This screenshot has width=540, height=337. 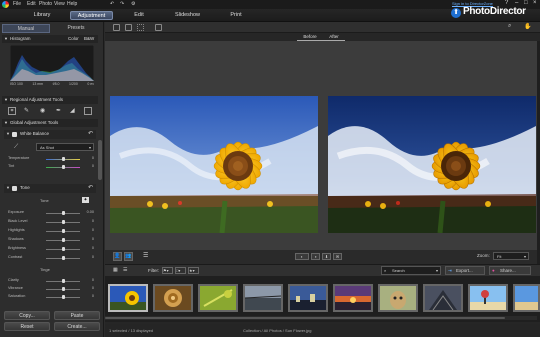 I want to click on menu-photo: Photo, so click(x=45, y=4).